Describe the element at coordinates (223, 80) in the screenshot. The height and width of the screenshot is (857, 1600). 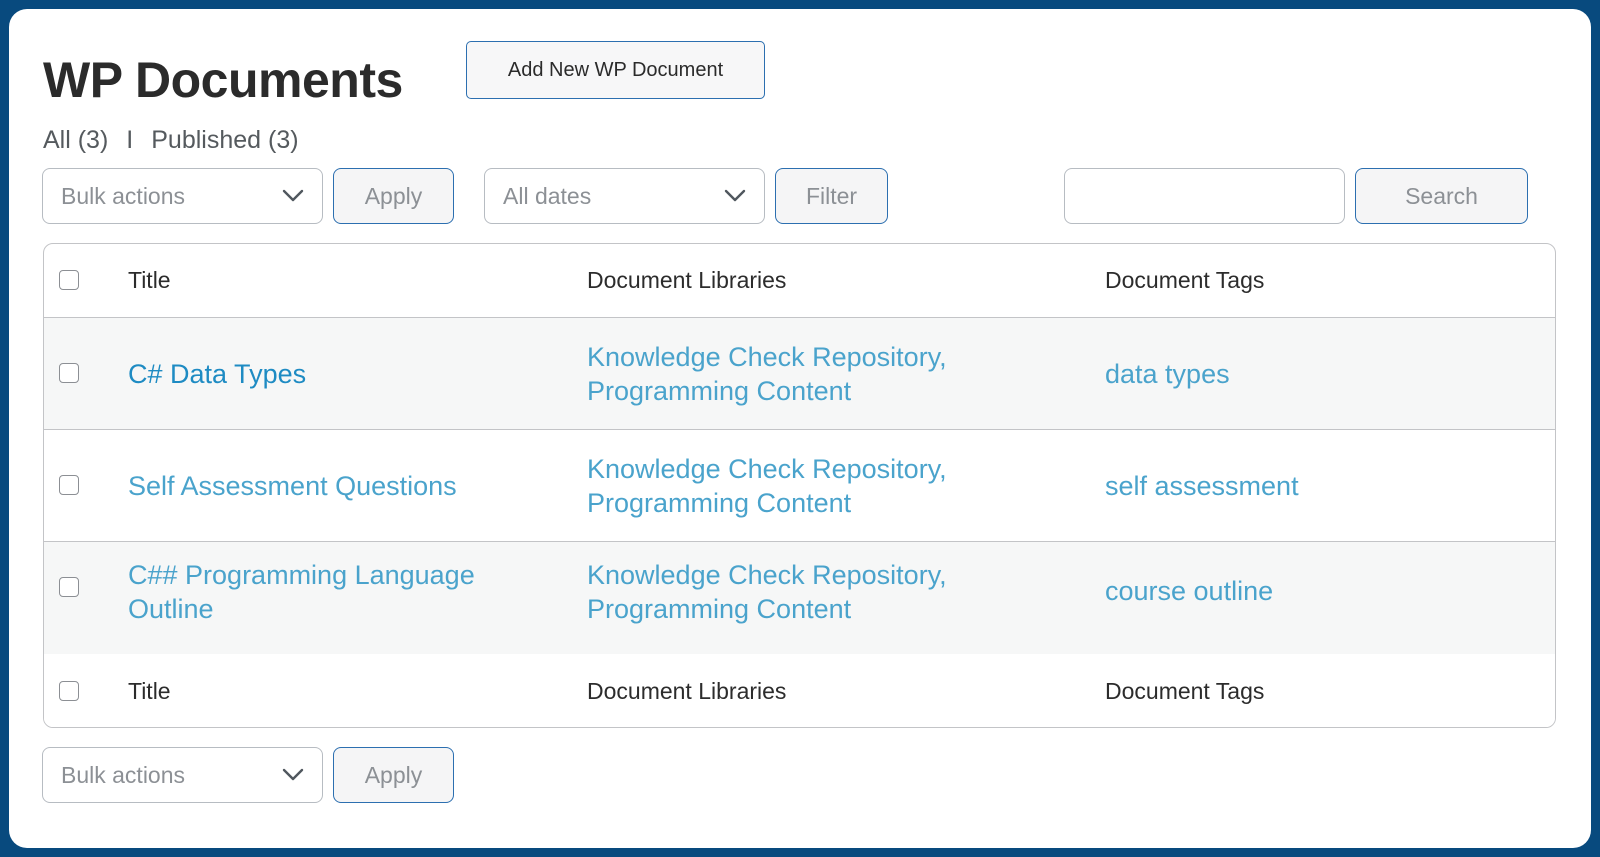
I see `page-title: WP Documents` at that location.